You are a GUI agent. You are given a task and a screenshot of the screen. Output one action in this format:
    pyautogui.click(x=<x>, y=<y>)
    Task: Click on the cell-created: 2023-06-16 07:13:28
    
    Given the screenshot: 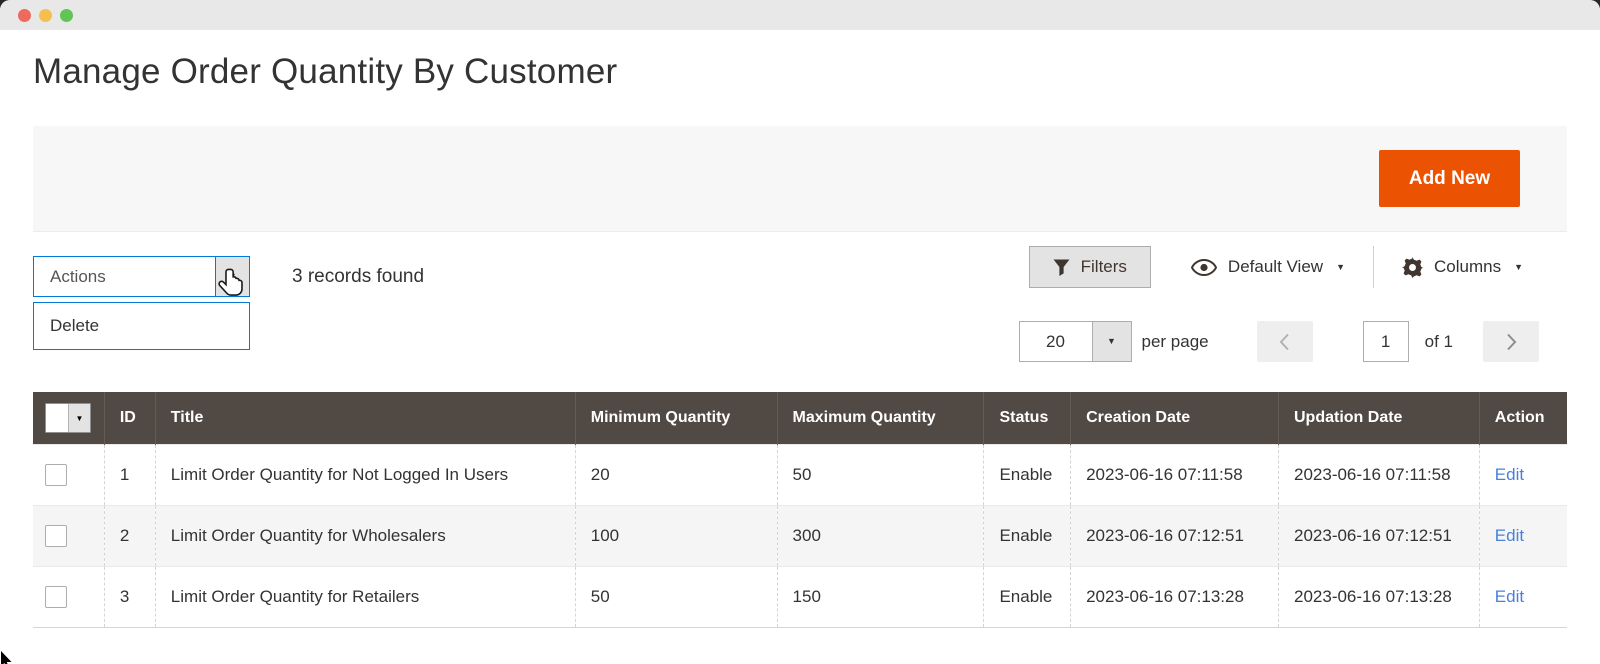 What is the action you would take?
    pyautogui.click(x=1174, y=597)
    